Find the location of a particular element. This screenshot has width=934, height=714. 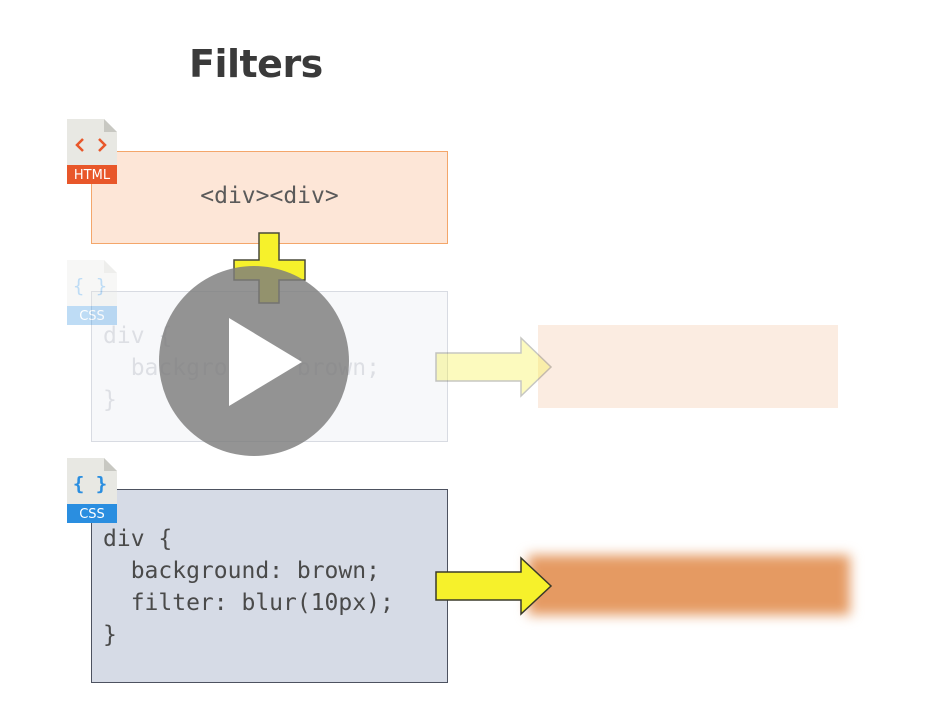

arrow-right-icon-faded is located at coordinates (494, 367).